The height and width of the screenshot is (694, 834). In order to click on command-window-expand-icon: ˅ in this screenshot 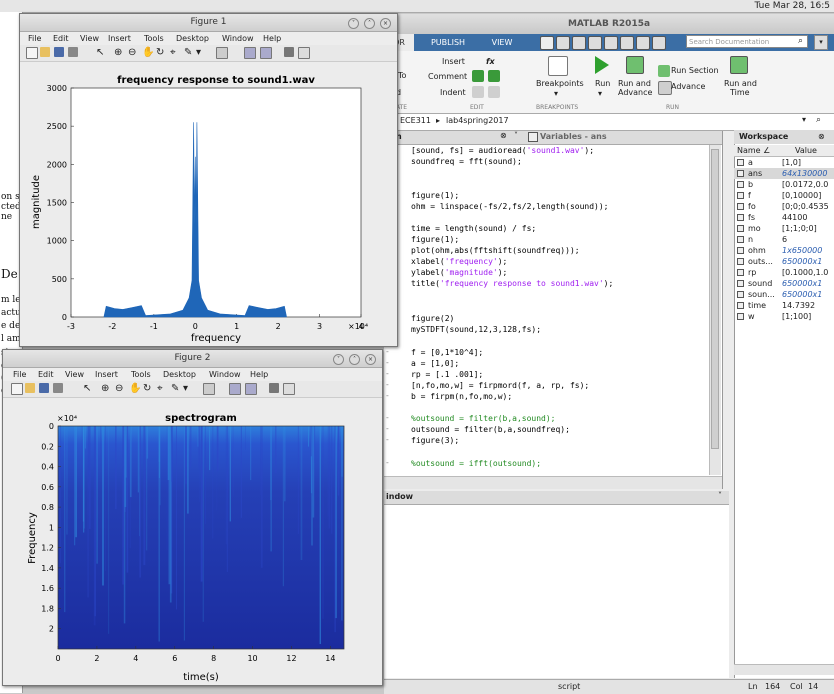, I will do `click(720, 495)`.